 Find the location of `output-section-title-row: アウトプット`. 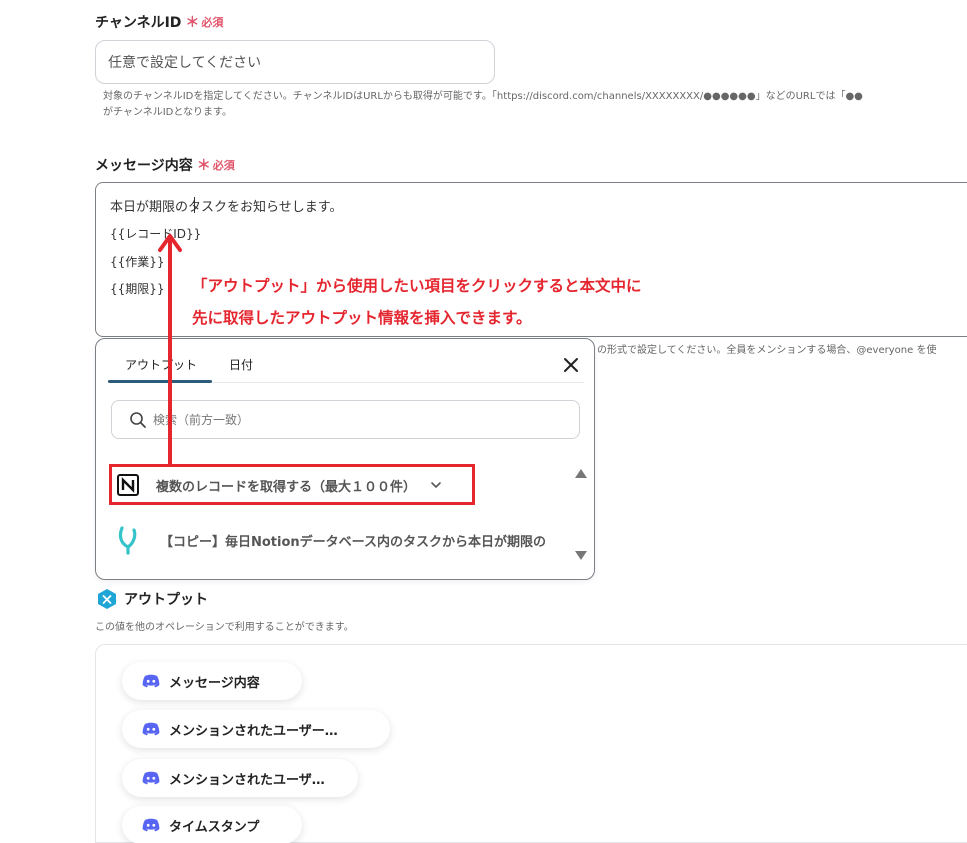

output-section-title-row: アウトプット is located at coordinates (152, 599).